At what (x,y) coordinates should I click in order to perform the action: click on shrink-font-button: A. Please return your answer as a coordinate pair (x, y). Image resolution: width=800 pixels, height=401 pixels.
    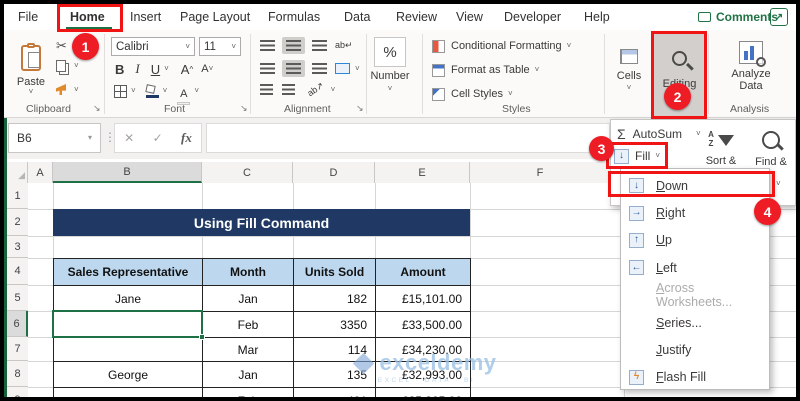
    Looking at the image, I should click on (204, 69).